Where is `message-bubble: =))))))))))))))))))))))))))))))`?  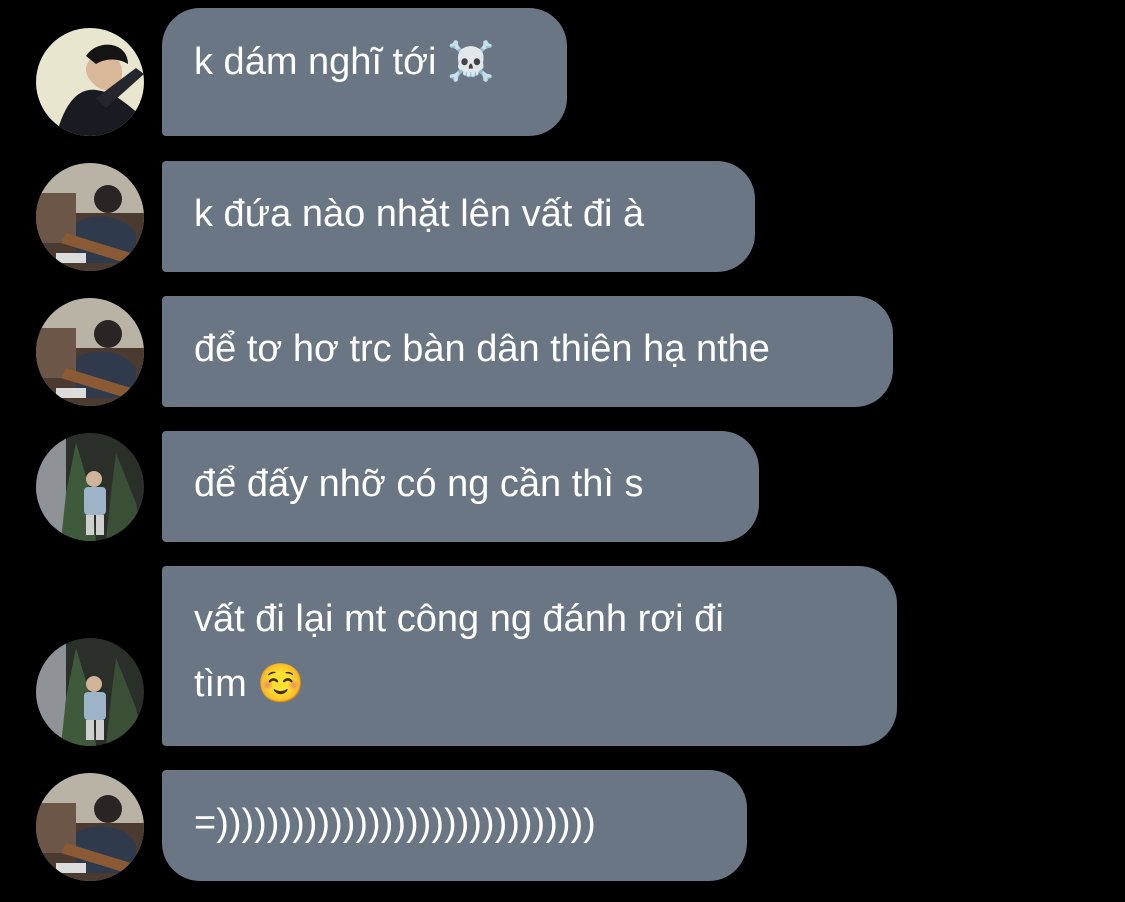
message-bubble: =)))))))))))))))))))))))))))))) is located at coordinates (454, 825).